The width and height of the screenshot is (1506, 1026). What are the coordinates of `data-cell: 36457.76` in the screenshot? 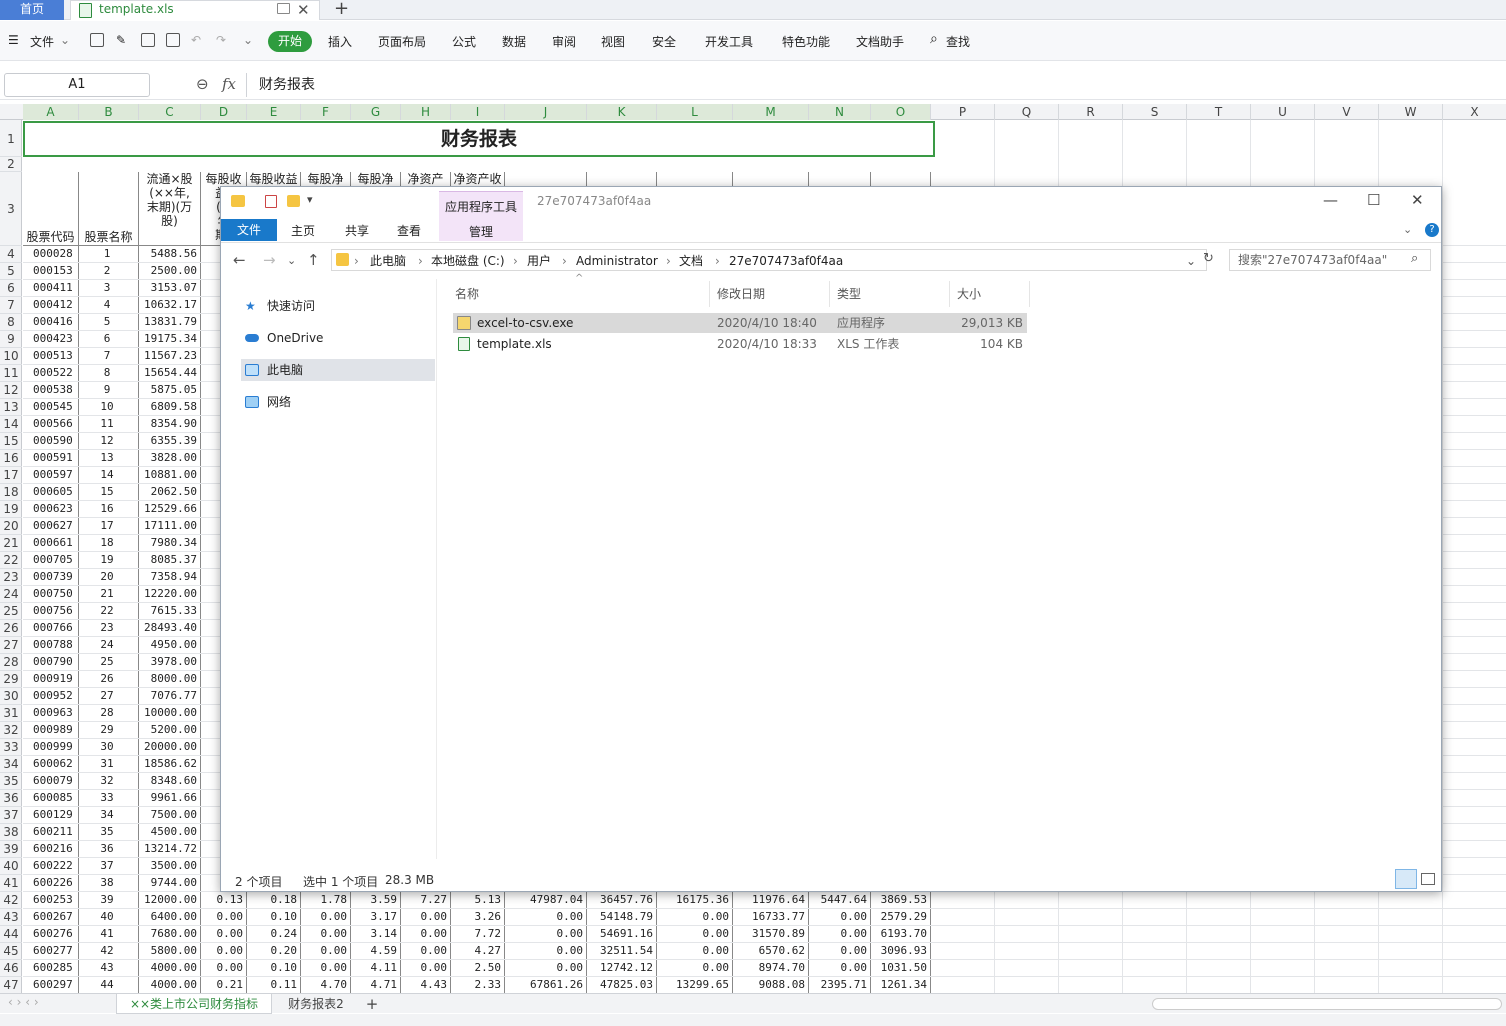 It's located at (620, 900).